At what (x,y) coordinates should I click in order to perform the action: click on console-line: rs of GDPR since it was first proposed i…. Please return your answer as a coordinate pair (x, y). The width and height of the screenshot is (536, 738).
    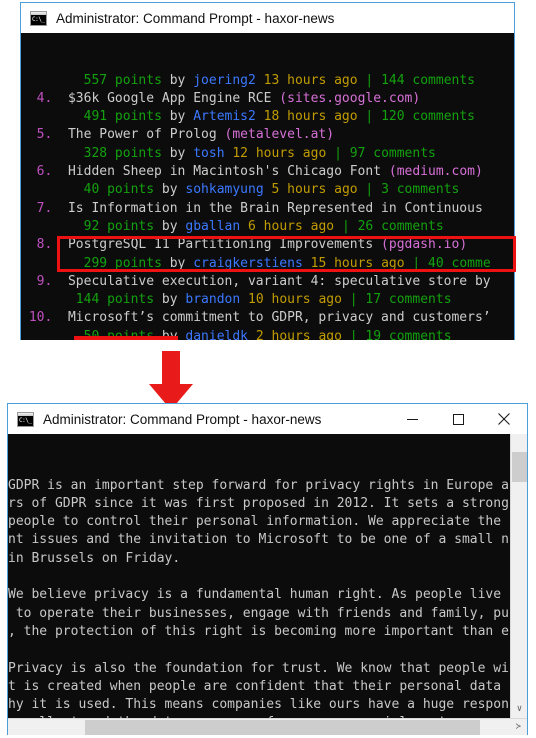
    Looking at the image, I should click on (258, 503).